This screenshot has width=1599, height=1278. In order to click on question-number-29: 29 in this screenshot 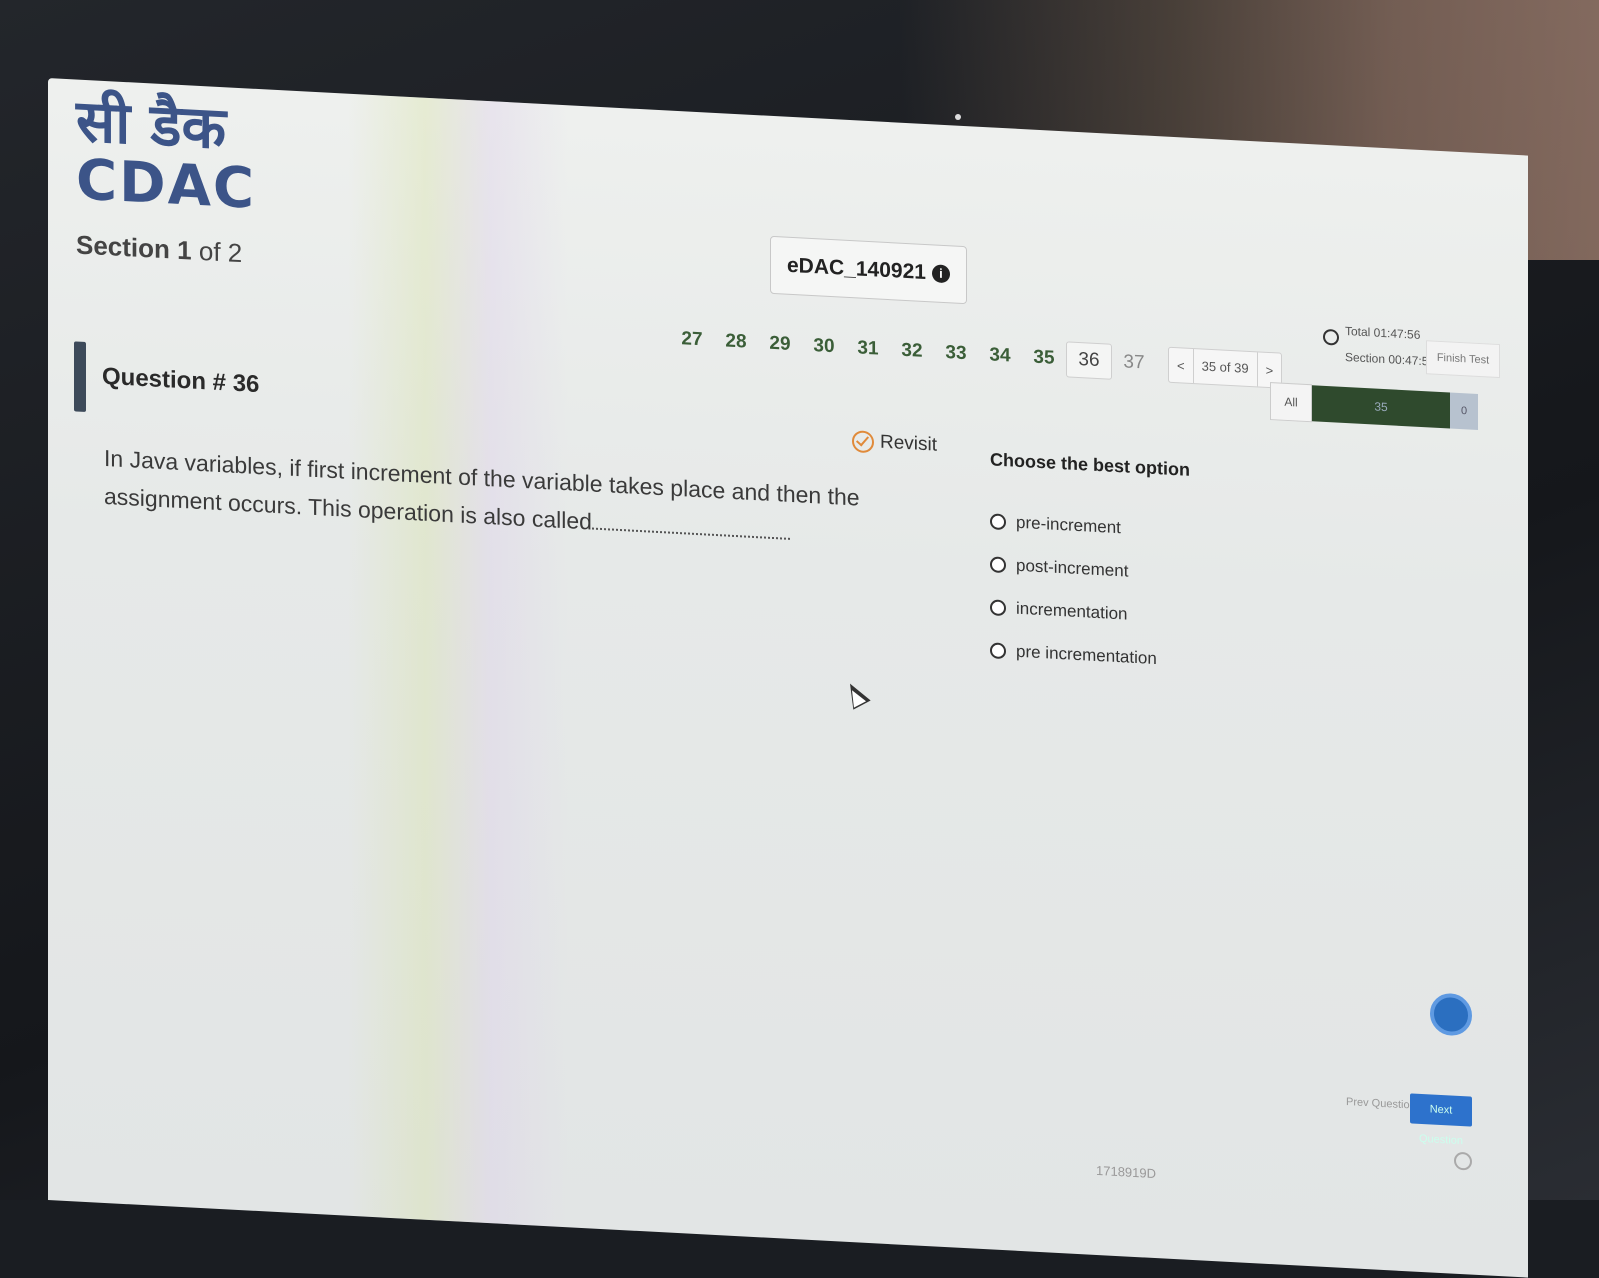, I will do `click(780, 344)`.